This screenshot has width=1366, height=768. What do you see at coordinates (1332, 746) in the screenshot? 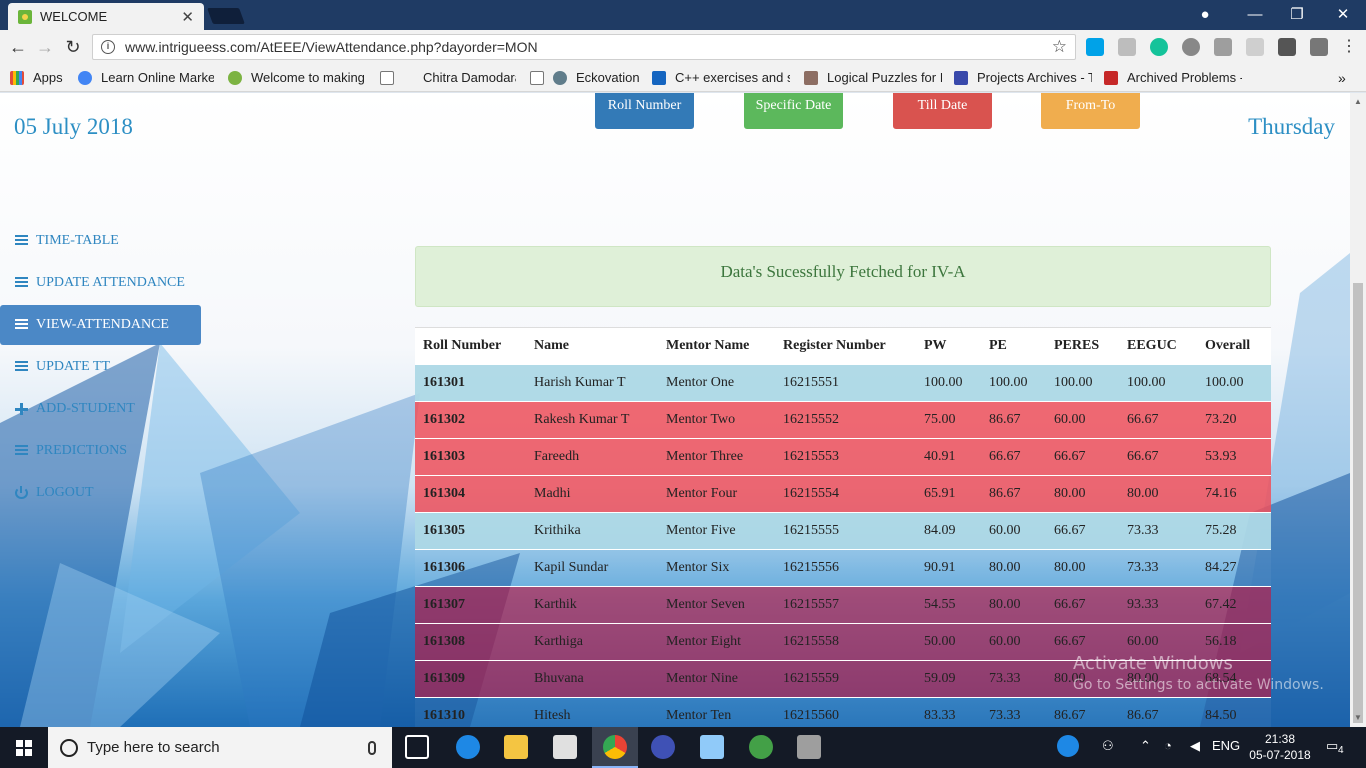
I see `notifications-icon: ▭` at bounding box center [1332, 746].